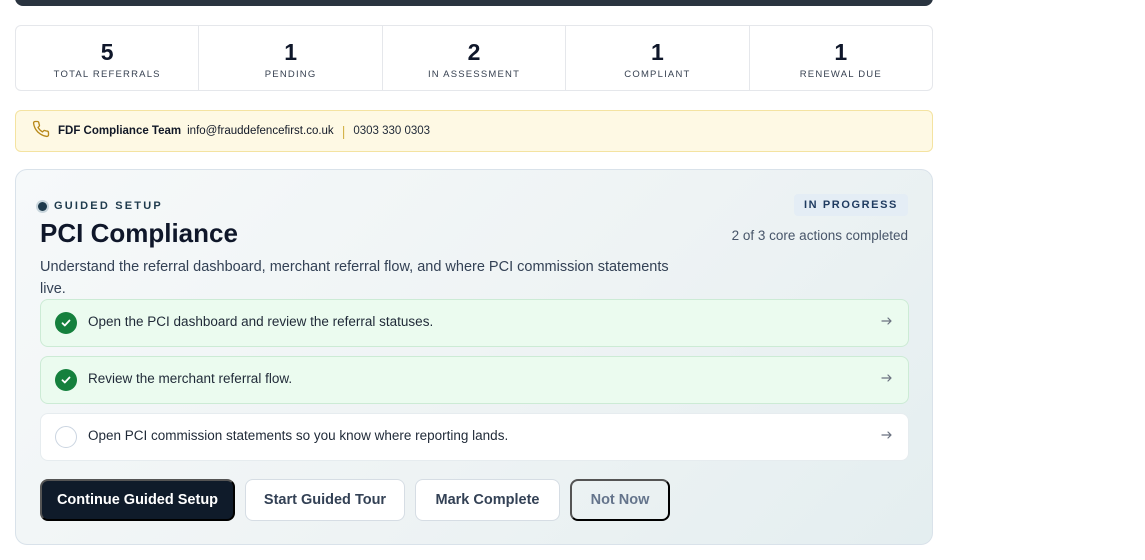 This screenshot has height=560, width=1145. I want to click on stat-in-assessment: 2 In Assessment, so click(475, 58).